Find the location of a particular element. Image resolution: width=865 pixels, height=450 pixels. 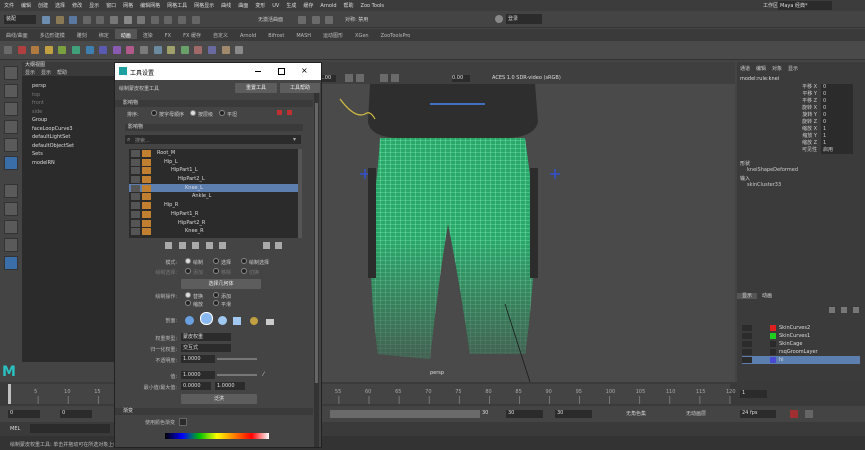

current-frame-field: 1 is located at coordinates (753, 394).